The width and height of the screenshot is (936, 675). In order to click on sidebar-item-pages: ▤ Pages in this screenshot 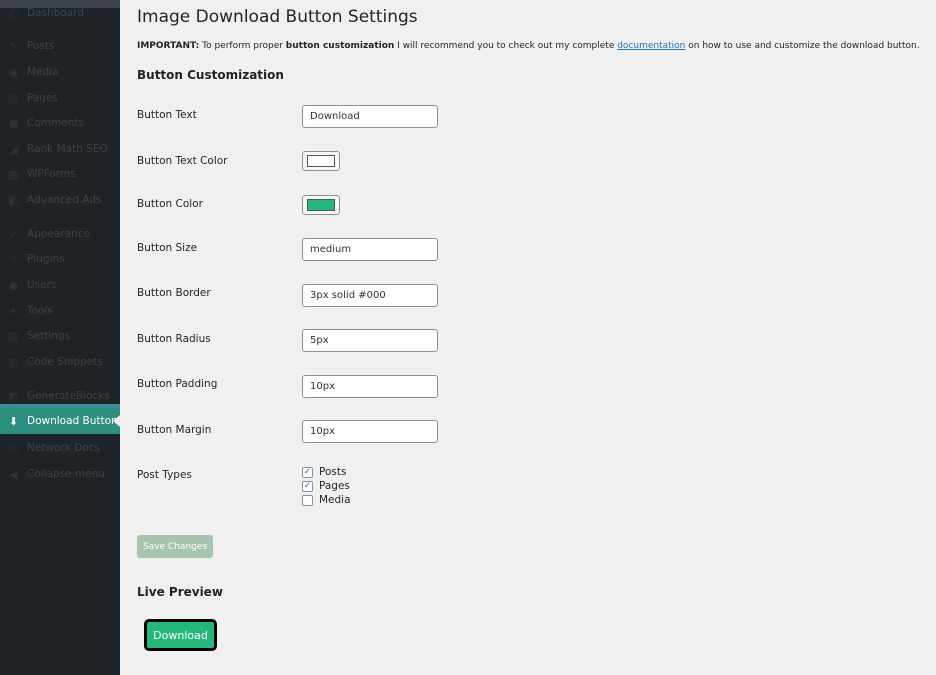, I will do `click(60, 98)`.